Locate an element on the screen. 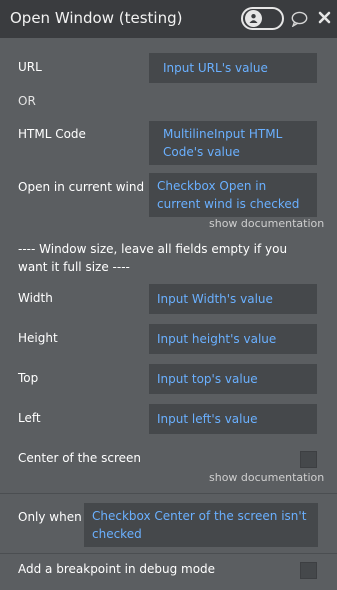 The width and height of the screenshot is (337, 590). width-label: Width is located at coordinates (35, 298).